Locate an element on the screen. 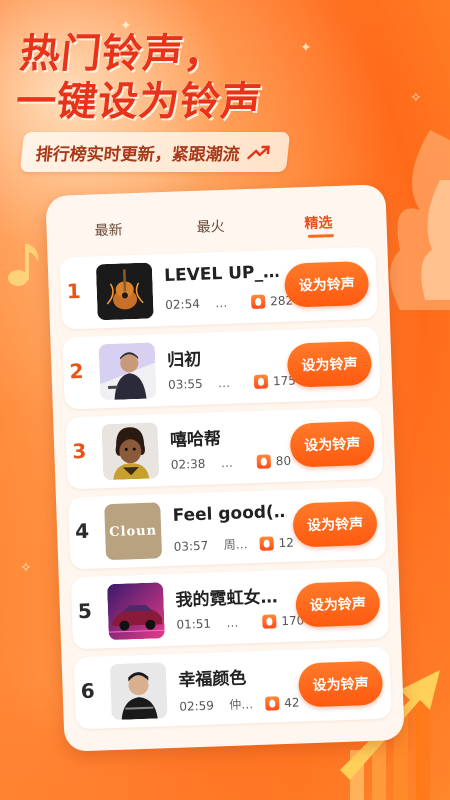 The width and height of the screenshot is (450, 800). ringtone-title: 嘻哈帮 is located at coordinates (195, 440).